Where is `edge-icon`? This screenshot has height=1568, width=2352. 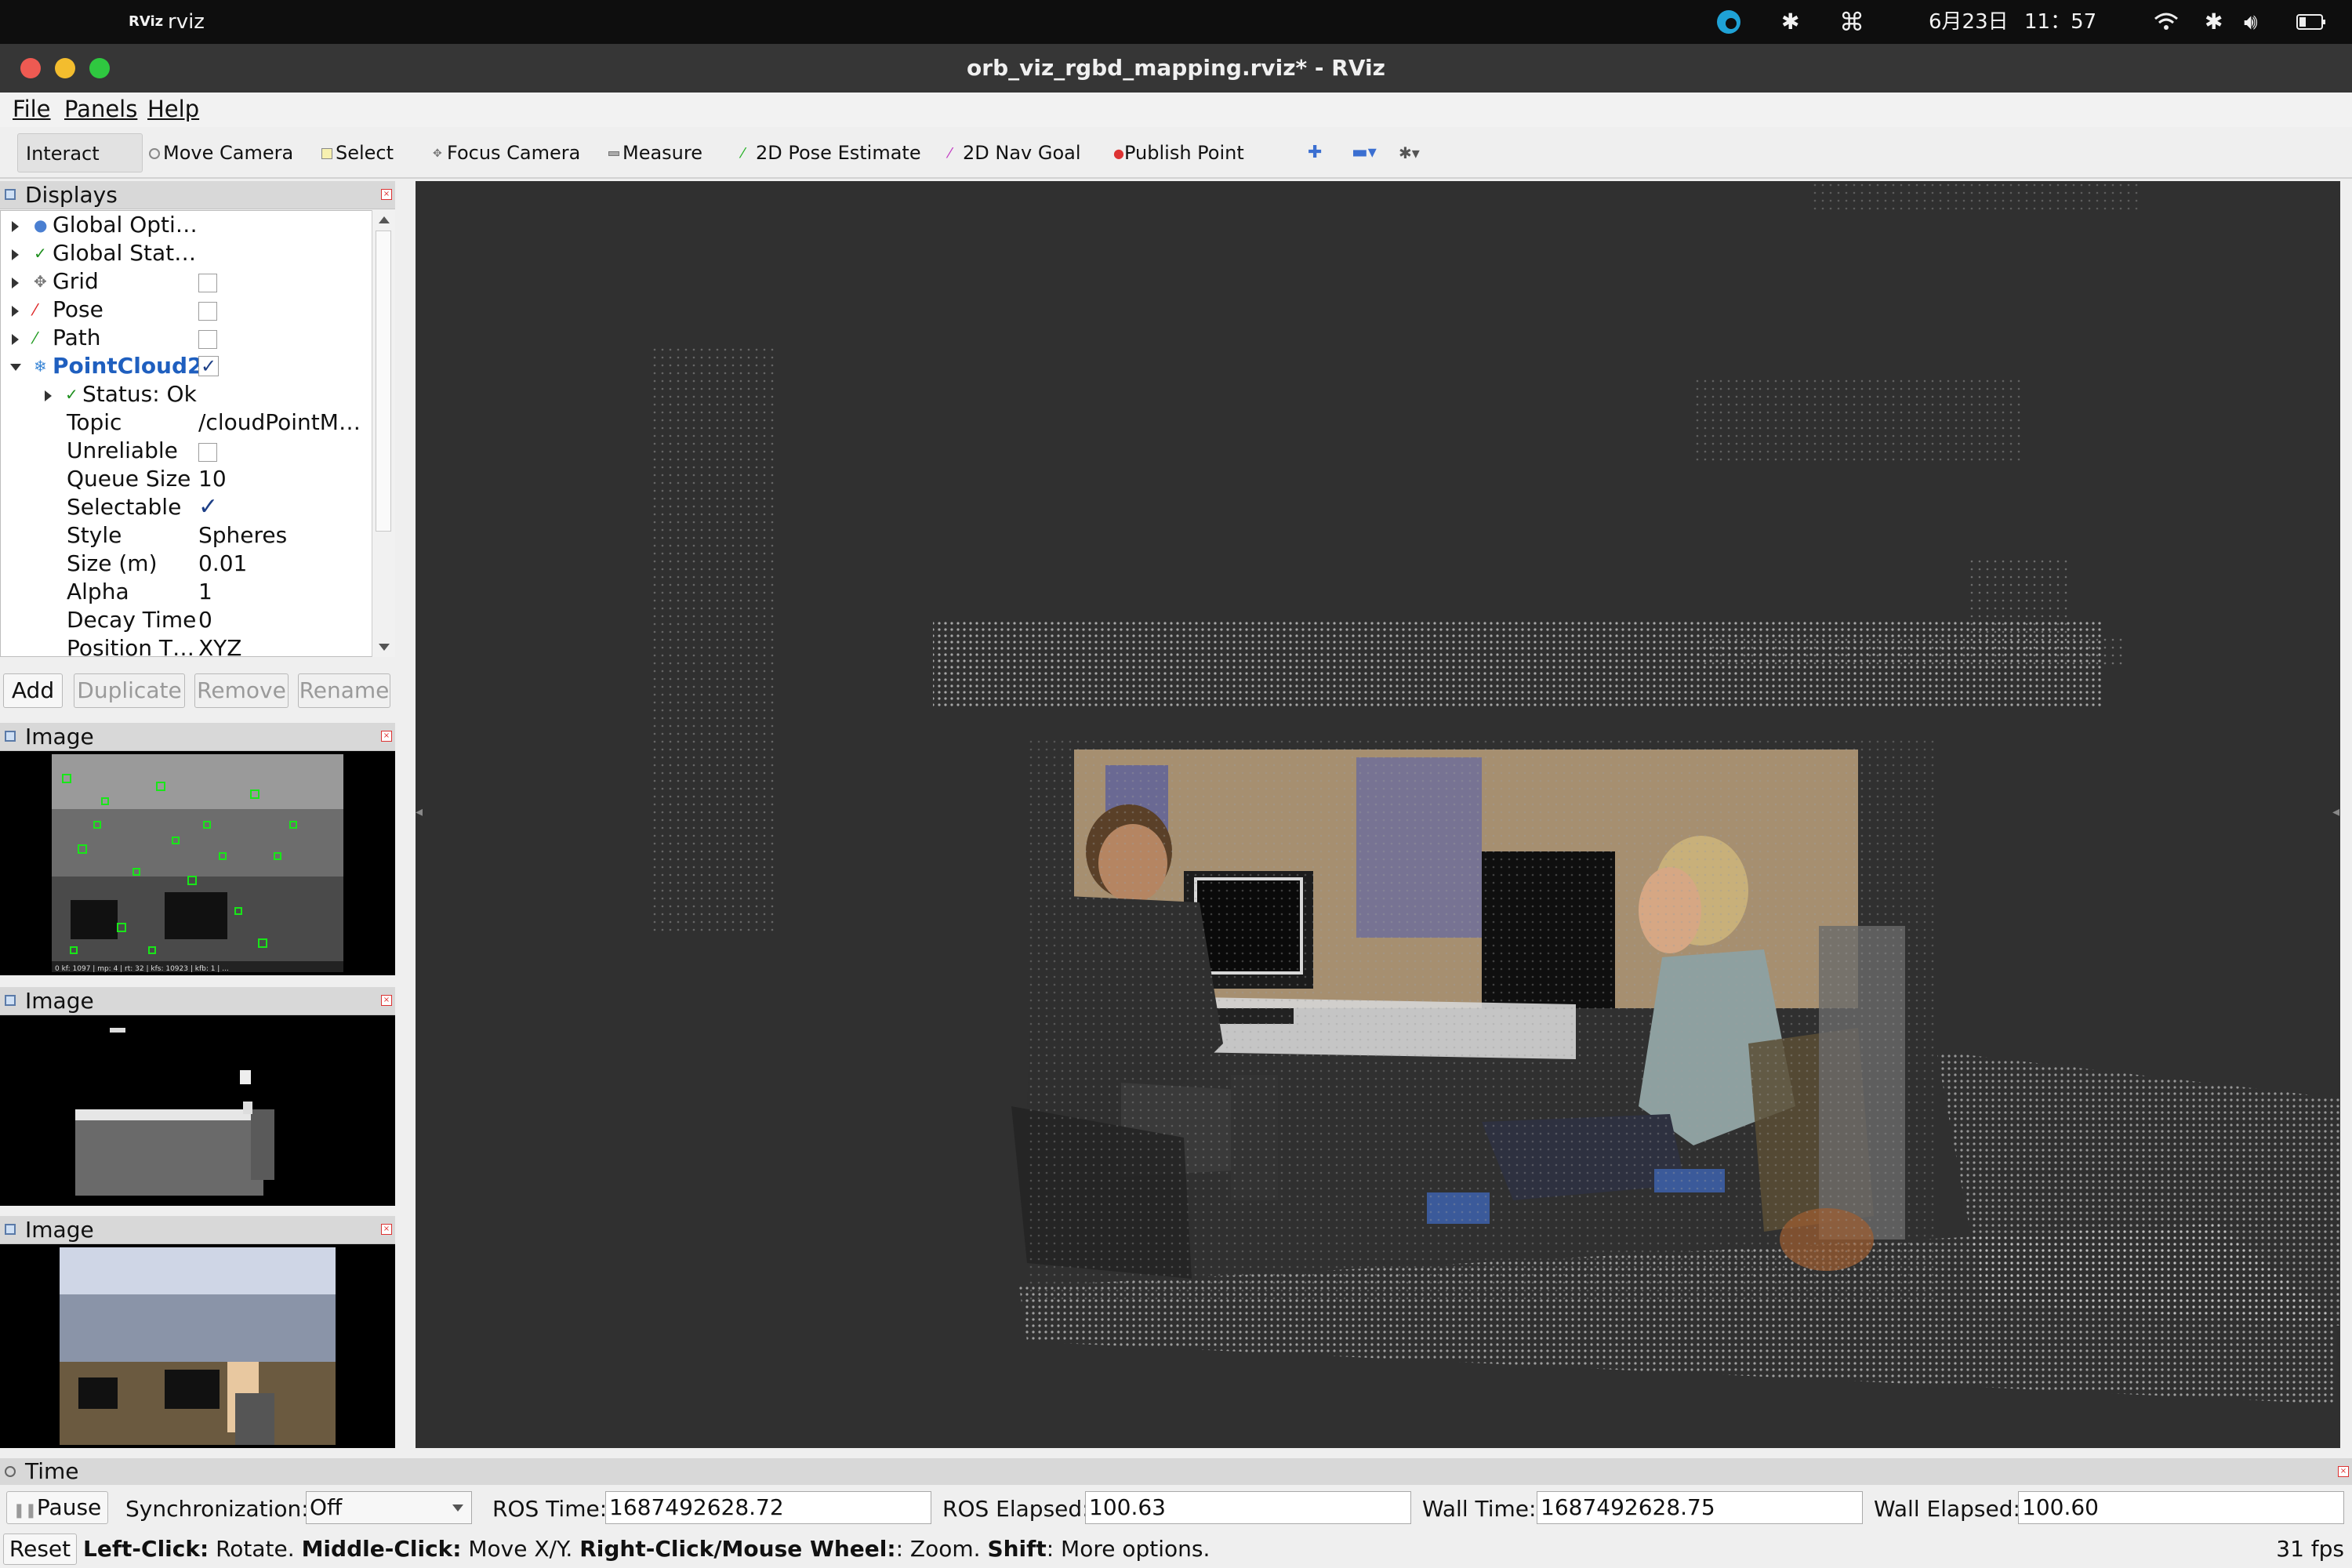
edge-icon is located at coordinates (1729, 22).